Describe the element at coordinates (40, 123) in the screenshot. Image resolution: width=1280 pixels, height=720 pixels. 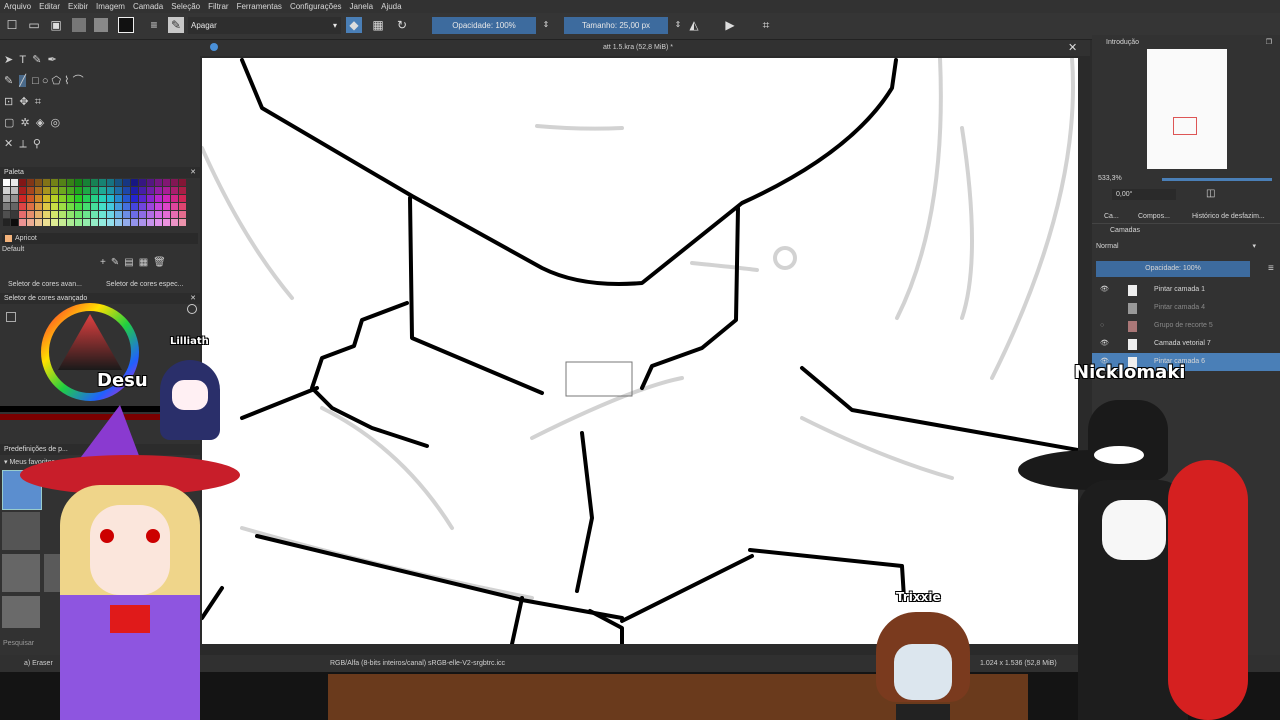
I see `fill-tool-icon: ◈` at that location.